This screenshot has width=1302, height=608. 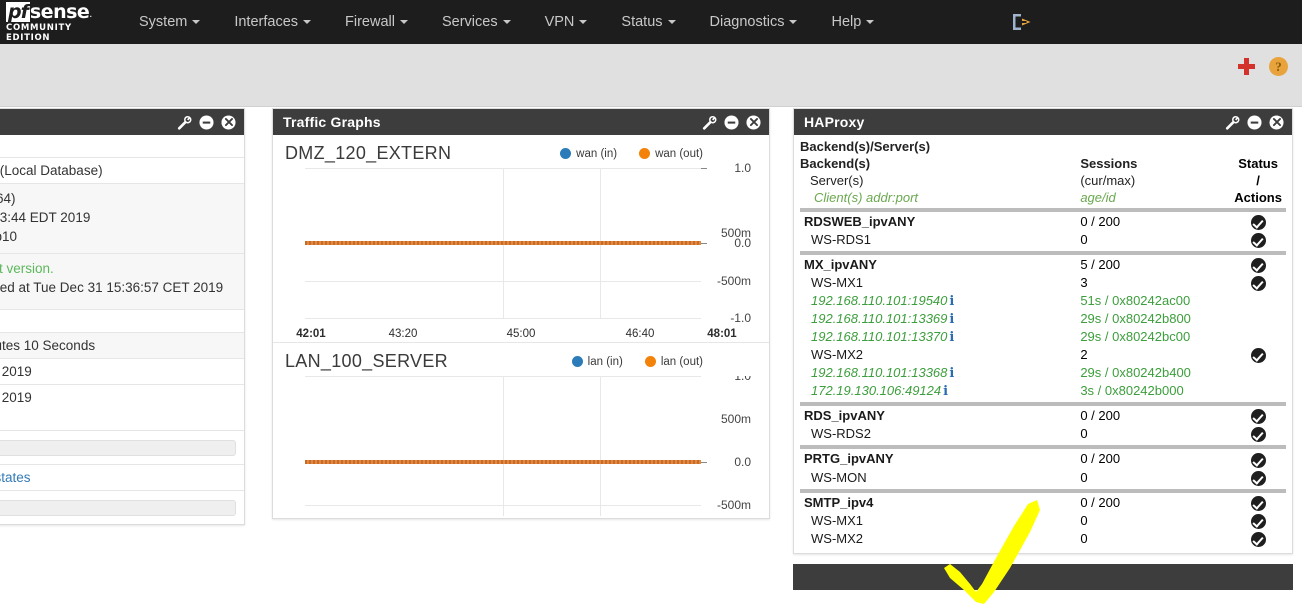 I want to click on table-row-client: 192.168.110.101:13370 i 29s / 0x80242bc00, so click(x=1043, y=337).